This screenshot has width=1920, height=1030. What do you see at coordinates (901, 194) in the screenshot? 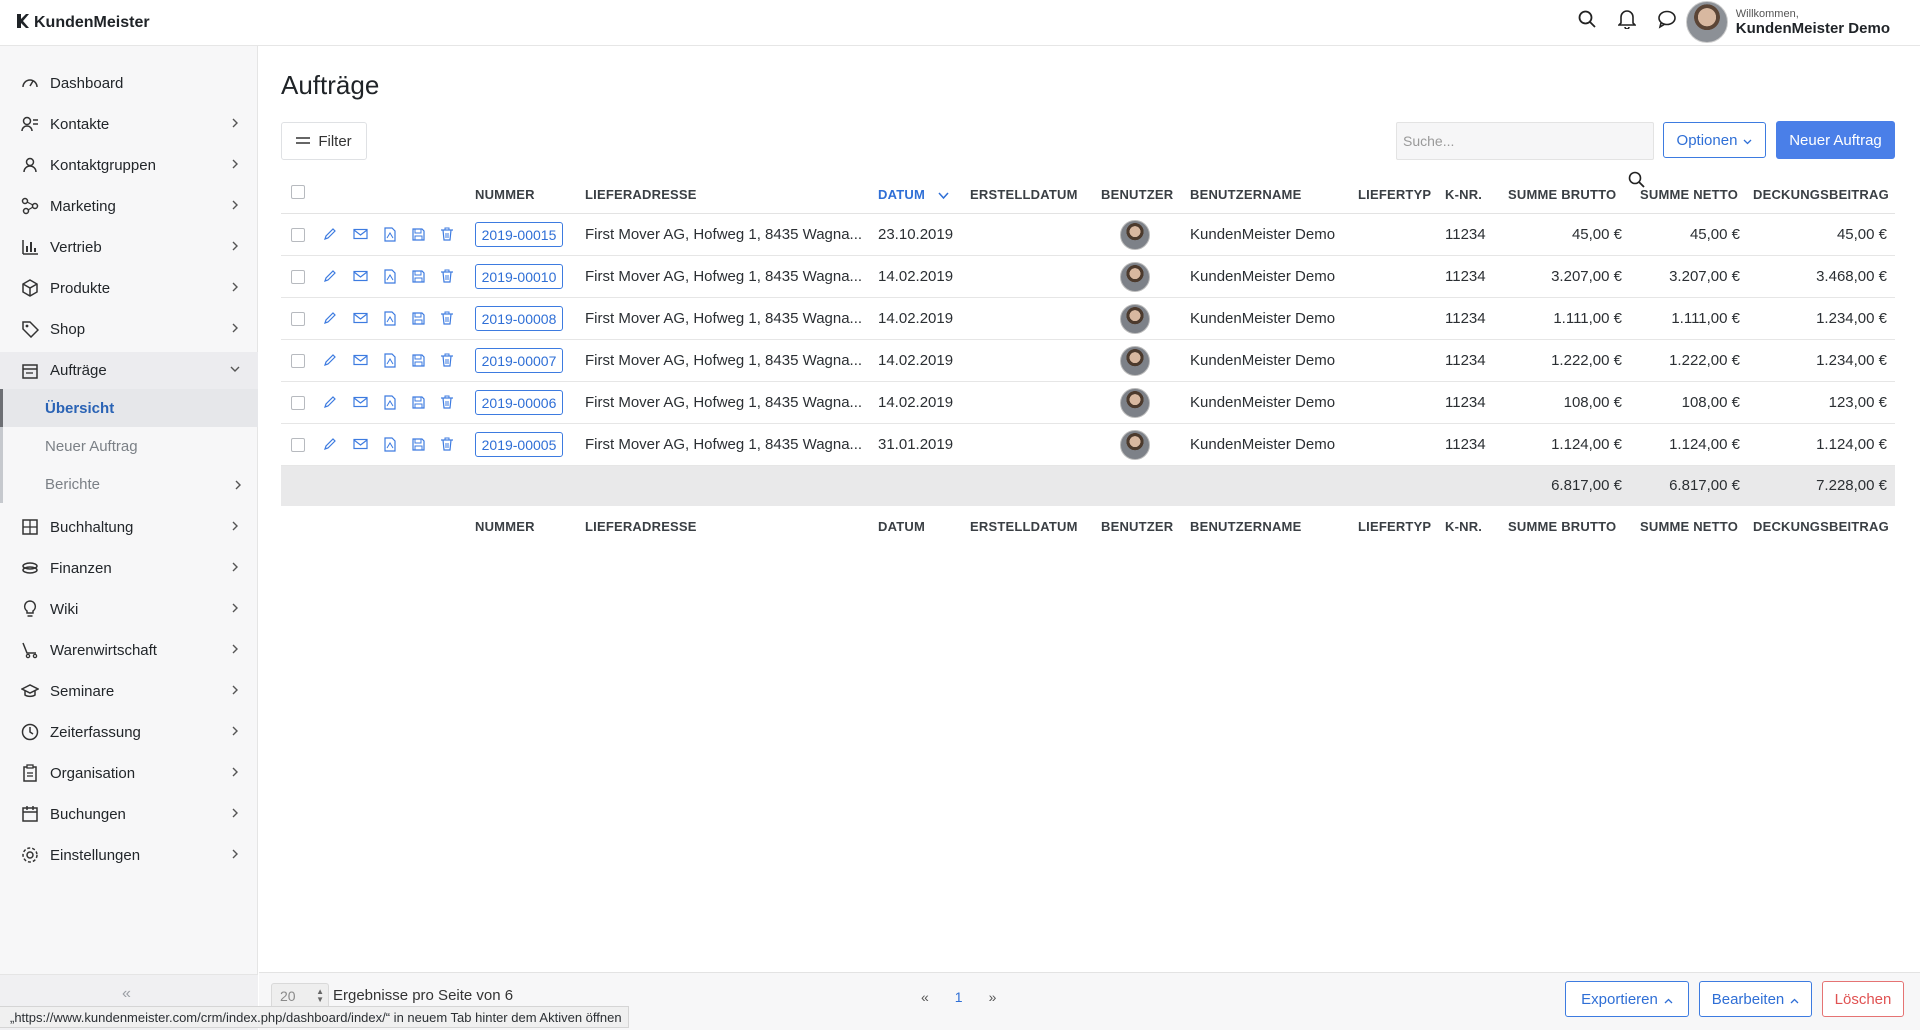
I see `col-datum: DATUM` at bounding box center [901, 194].